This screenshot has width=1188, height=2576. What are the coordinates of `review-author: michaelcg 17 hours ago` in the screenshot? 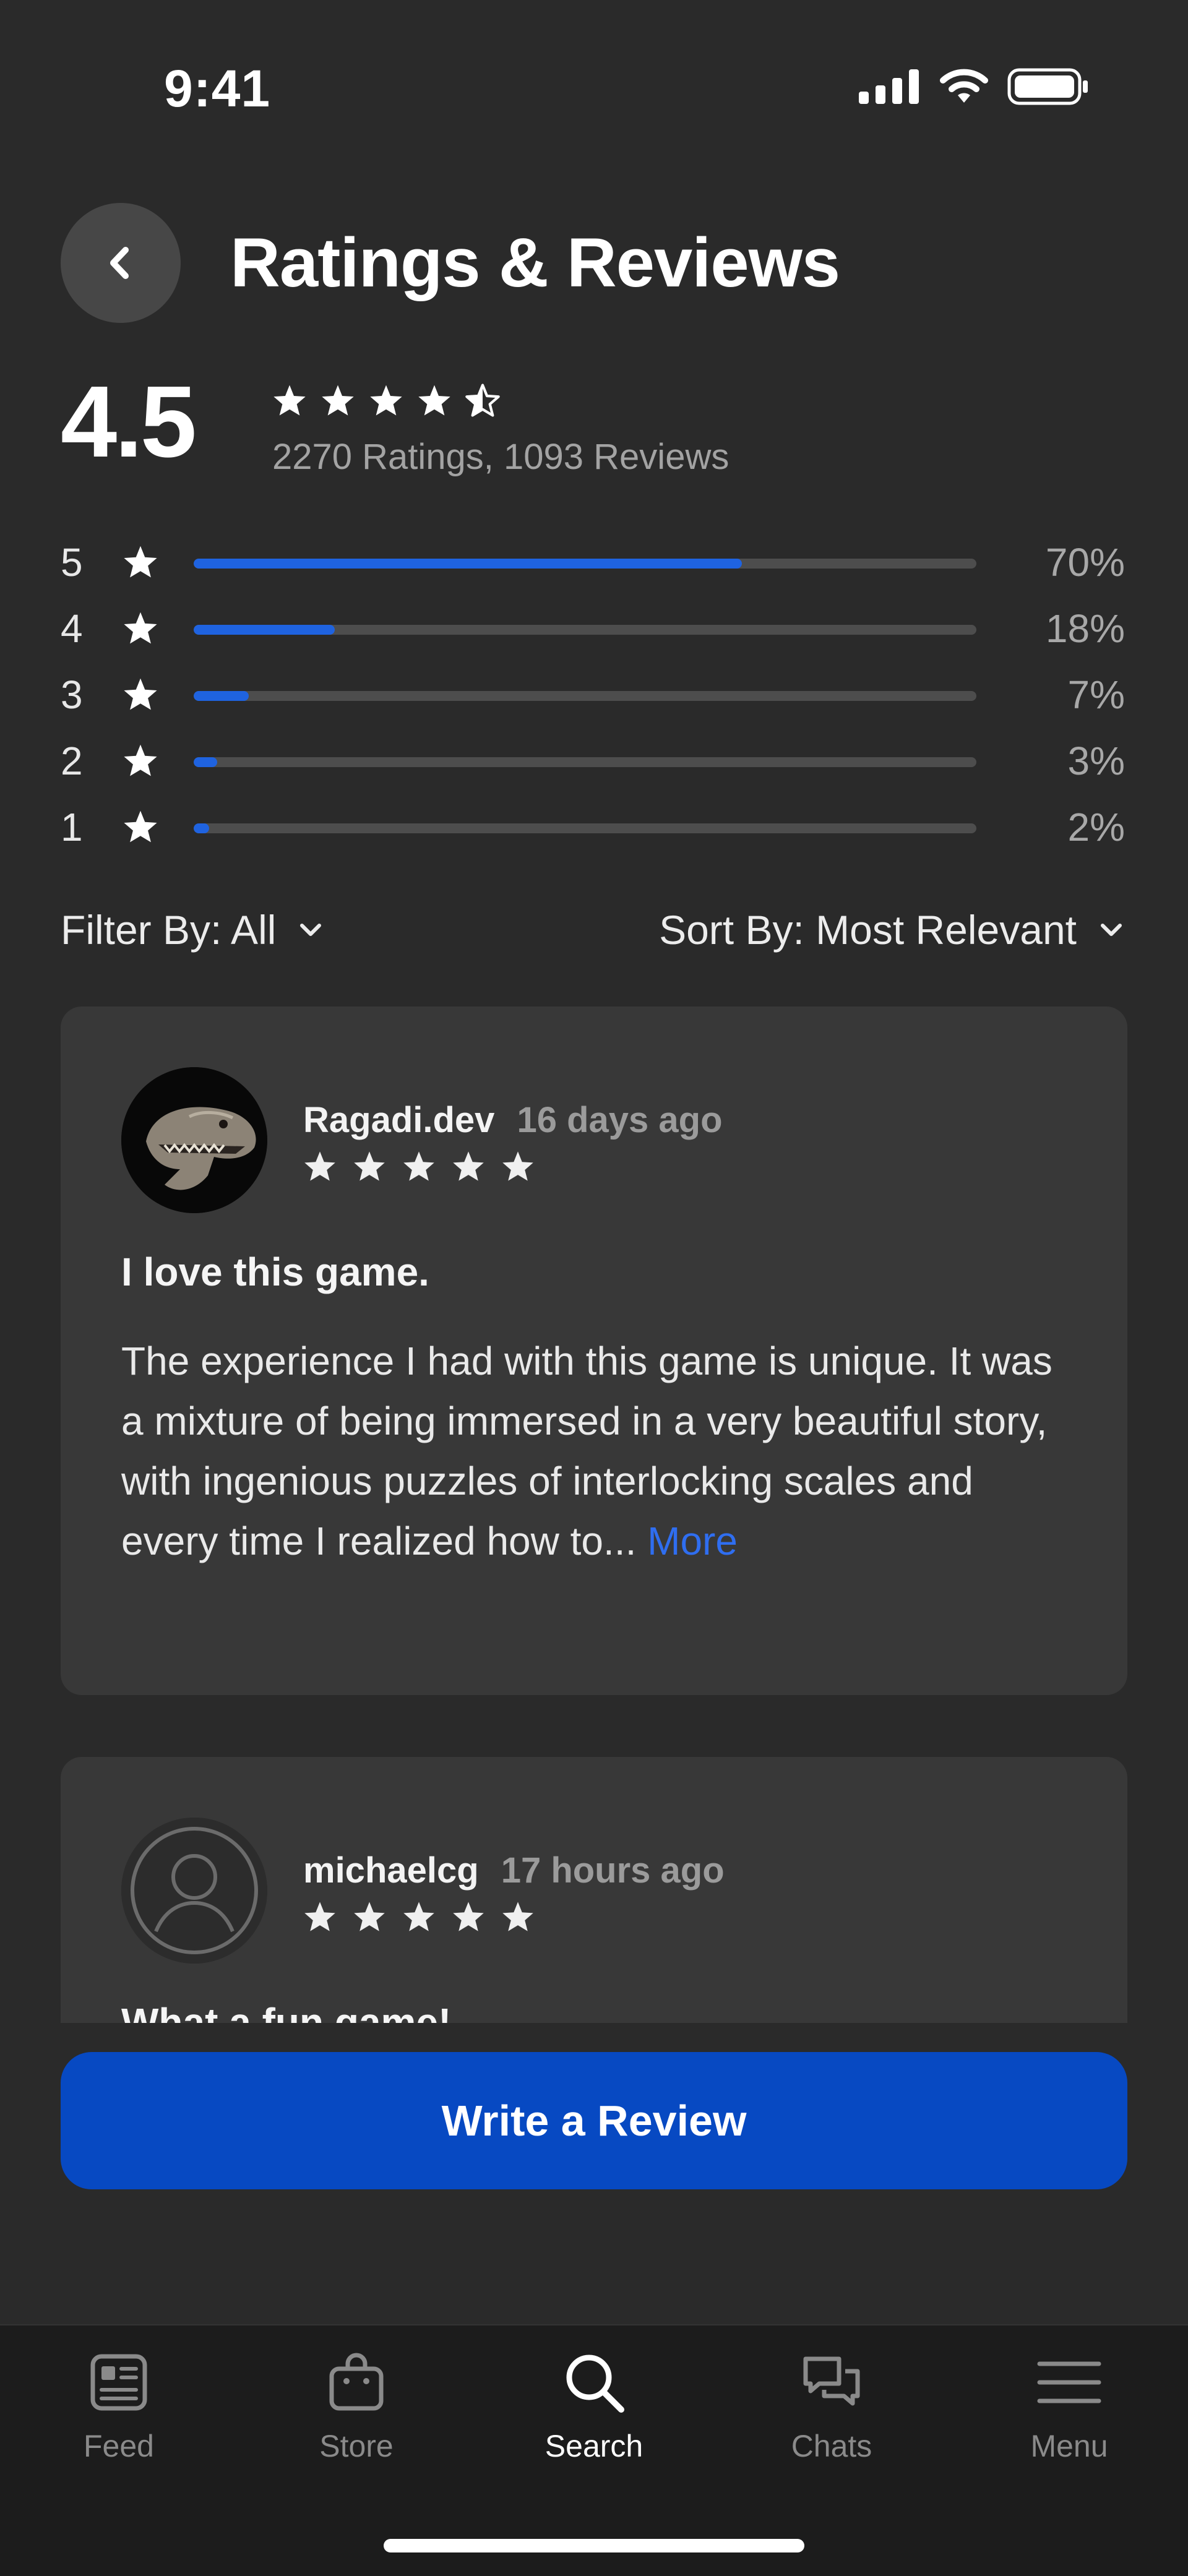 It's located at (514, 1870).